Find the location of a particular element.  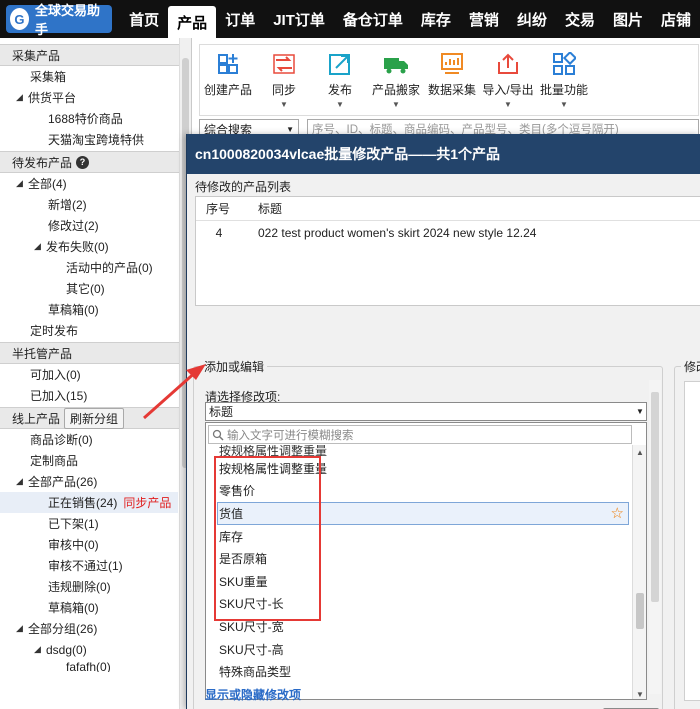

sidebar-item-group-dsdg: ◢ dsdg(0) is located at coordinates (95, 649).